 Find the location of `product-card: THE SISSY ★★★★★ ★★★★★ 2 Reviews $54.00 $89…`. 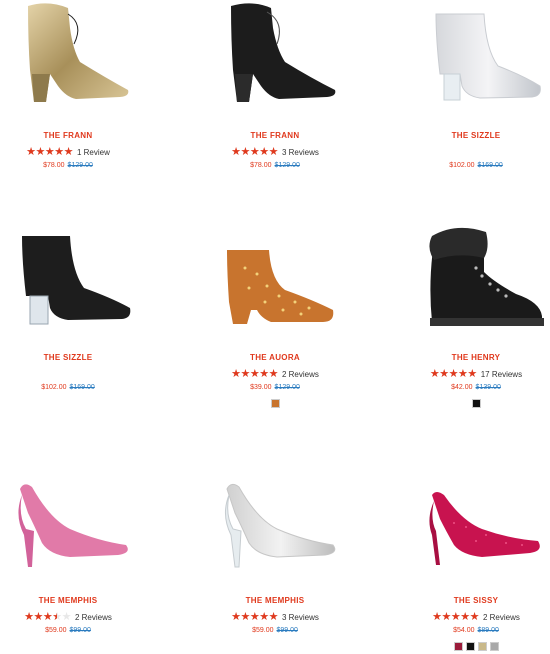

product-card: THE SISSY ★★★★★ ★★★★★ 2 Reviews $54.00 $89… is located at coordinates (473, 558).